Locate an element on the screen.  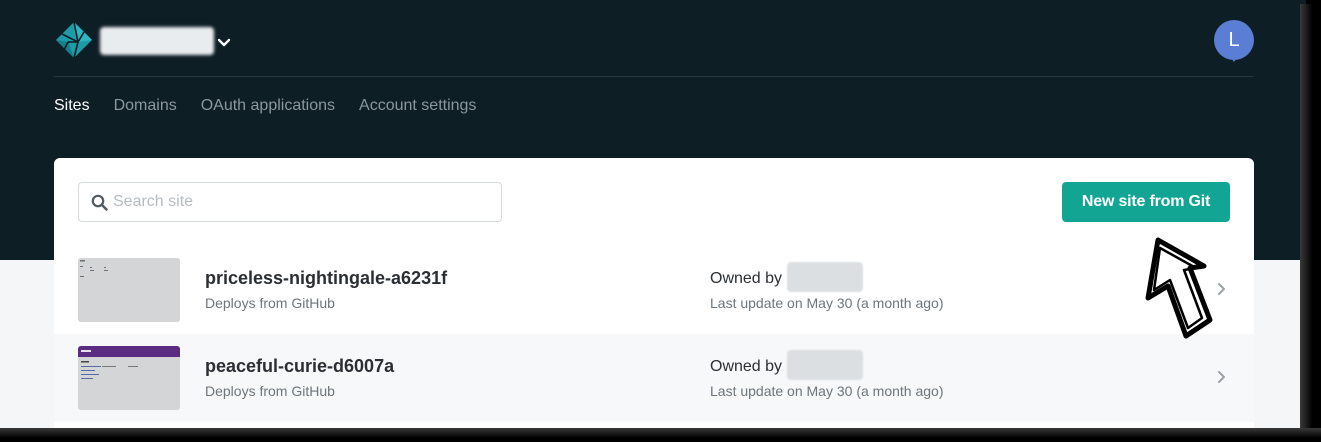
window-shadow-bottom is located at coordinates (660, 435).